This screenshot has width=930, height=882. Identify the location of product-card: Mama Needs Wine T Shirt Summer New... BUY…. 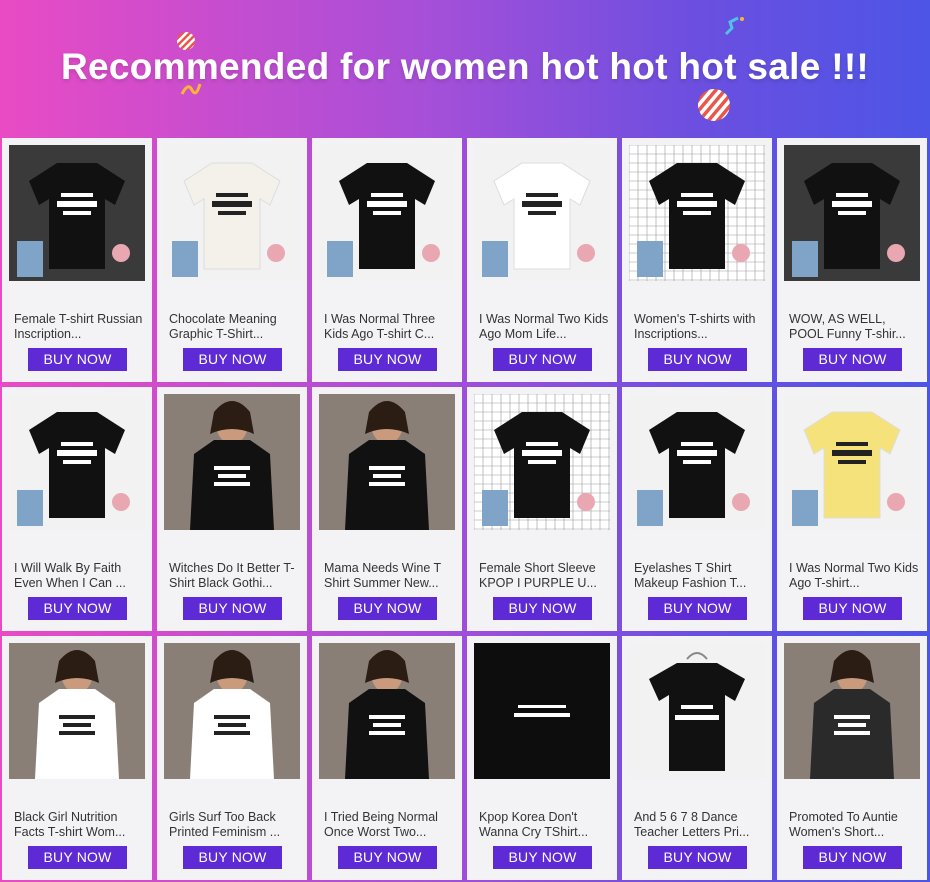
(387, 509).